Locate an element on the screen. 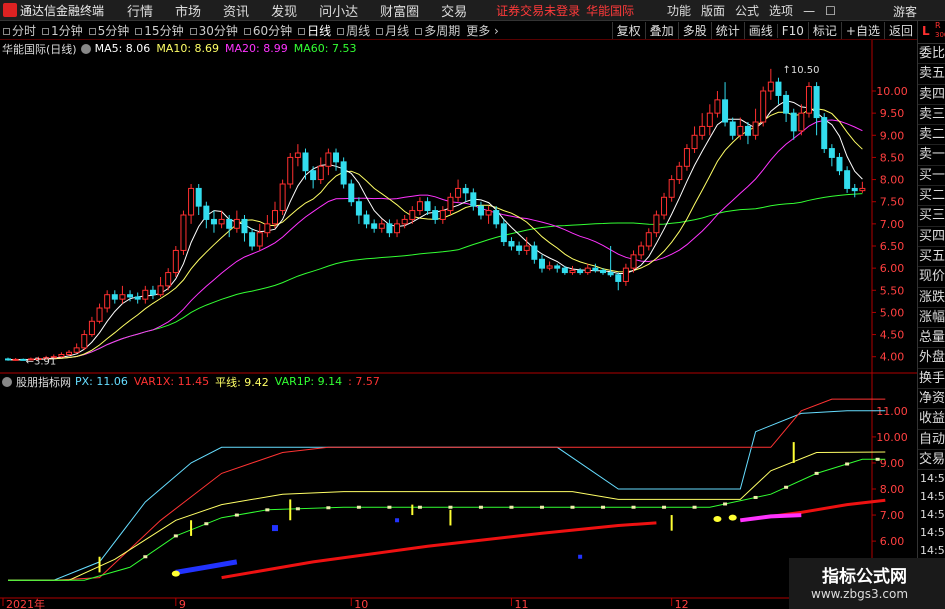 This screenshot has height=609, width=945. period-5min: 5分钟 is located at coordinates (109, 30).